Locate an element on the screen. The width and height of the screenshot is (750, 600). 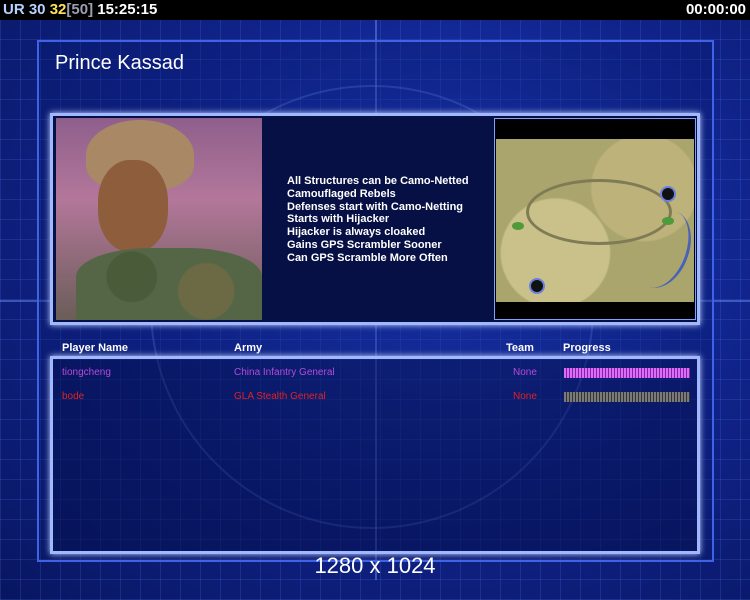
portrait-camo-body is located at coordinates (169, 284).